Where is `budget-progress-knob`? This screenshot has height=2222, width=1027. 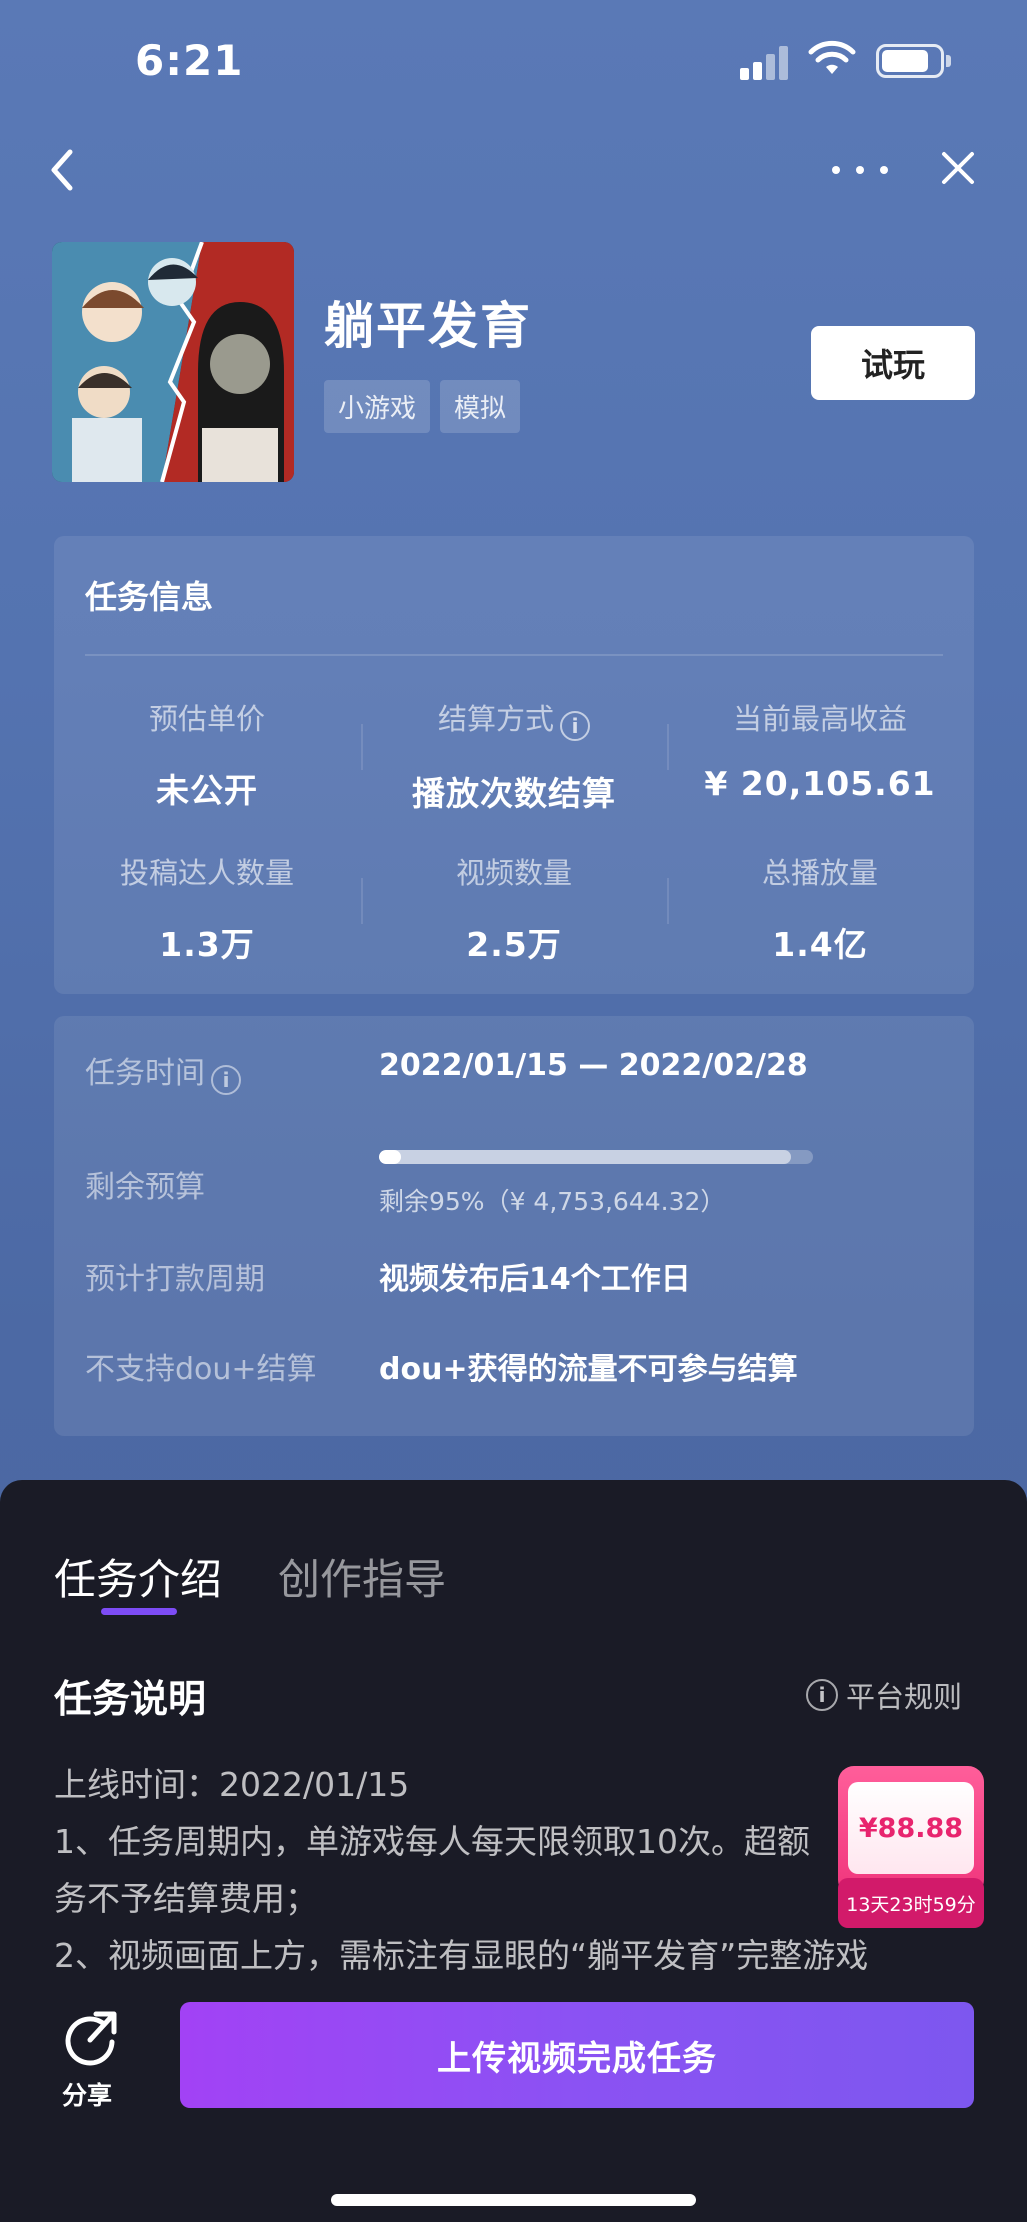 budget-progress-knob is located at coordinates (390, 1157).